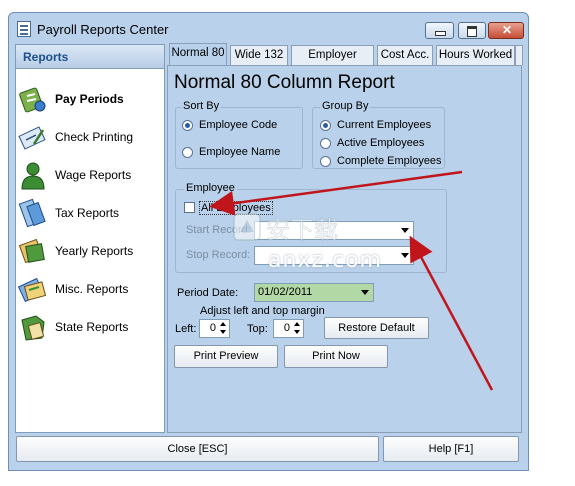 This screenshot has height=486, width=575. What do you see at coordinates (405, 55) in the screenshot?
I see `tab-cost-acc: Cost Acc.` at bounding box center [405, 55].